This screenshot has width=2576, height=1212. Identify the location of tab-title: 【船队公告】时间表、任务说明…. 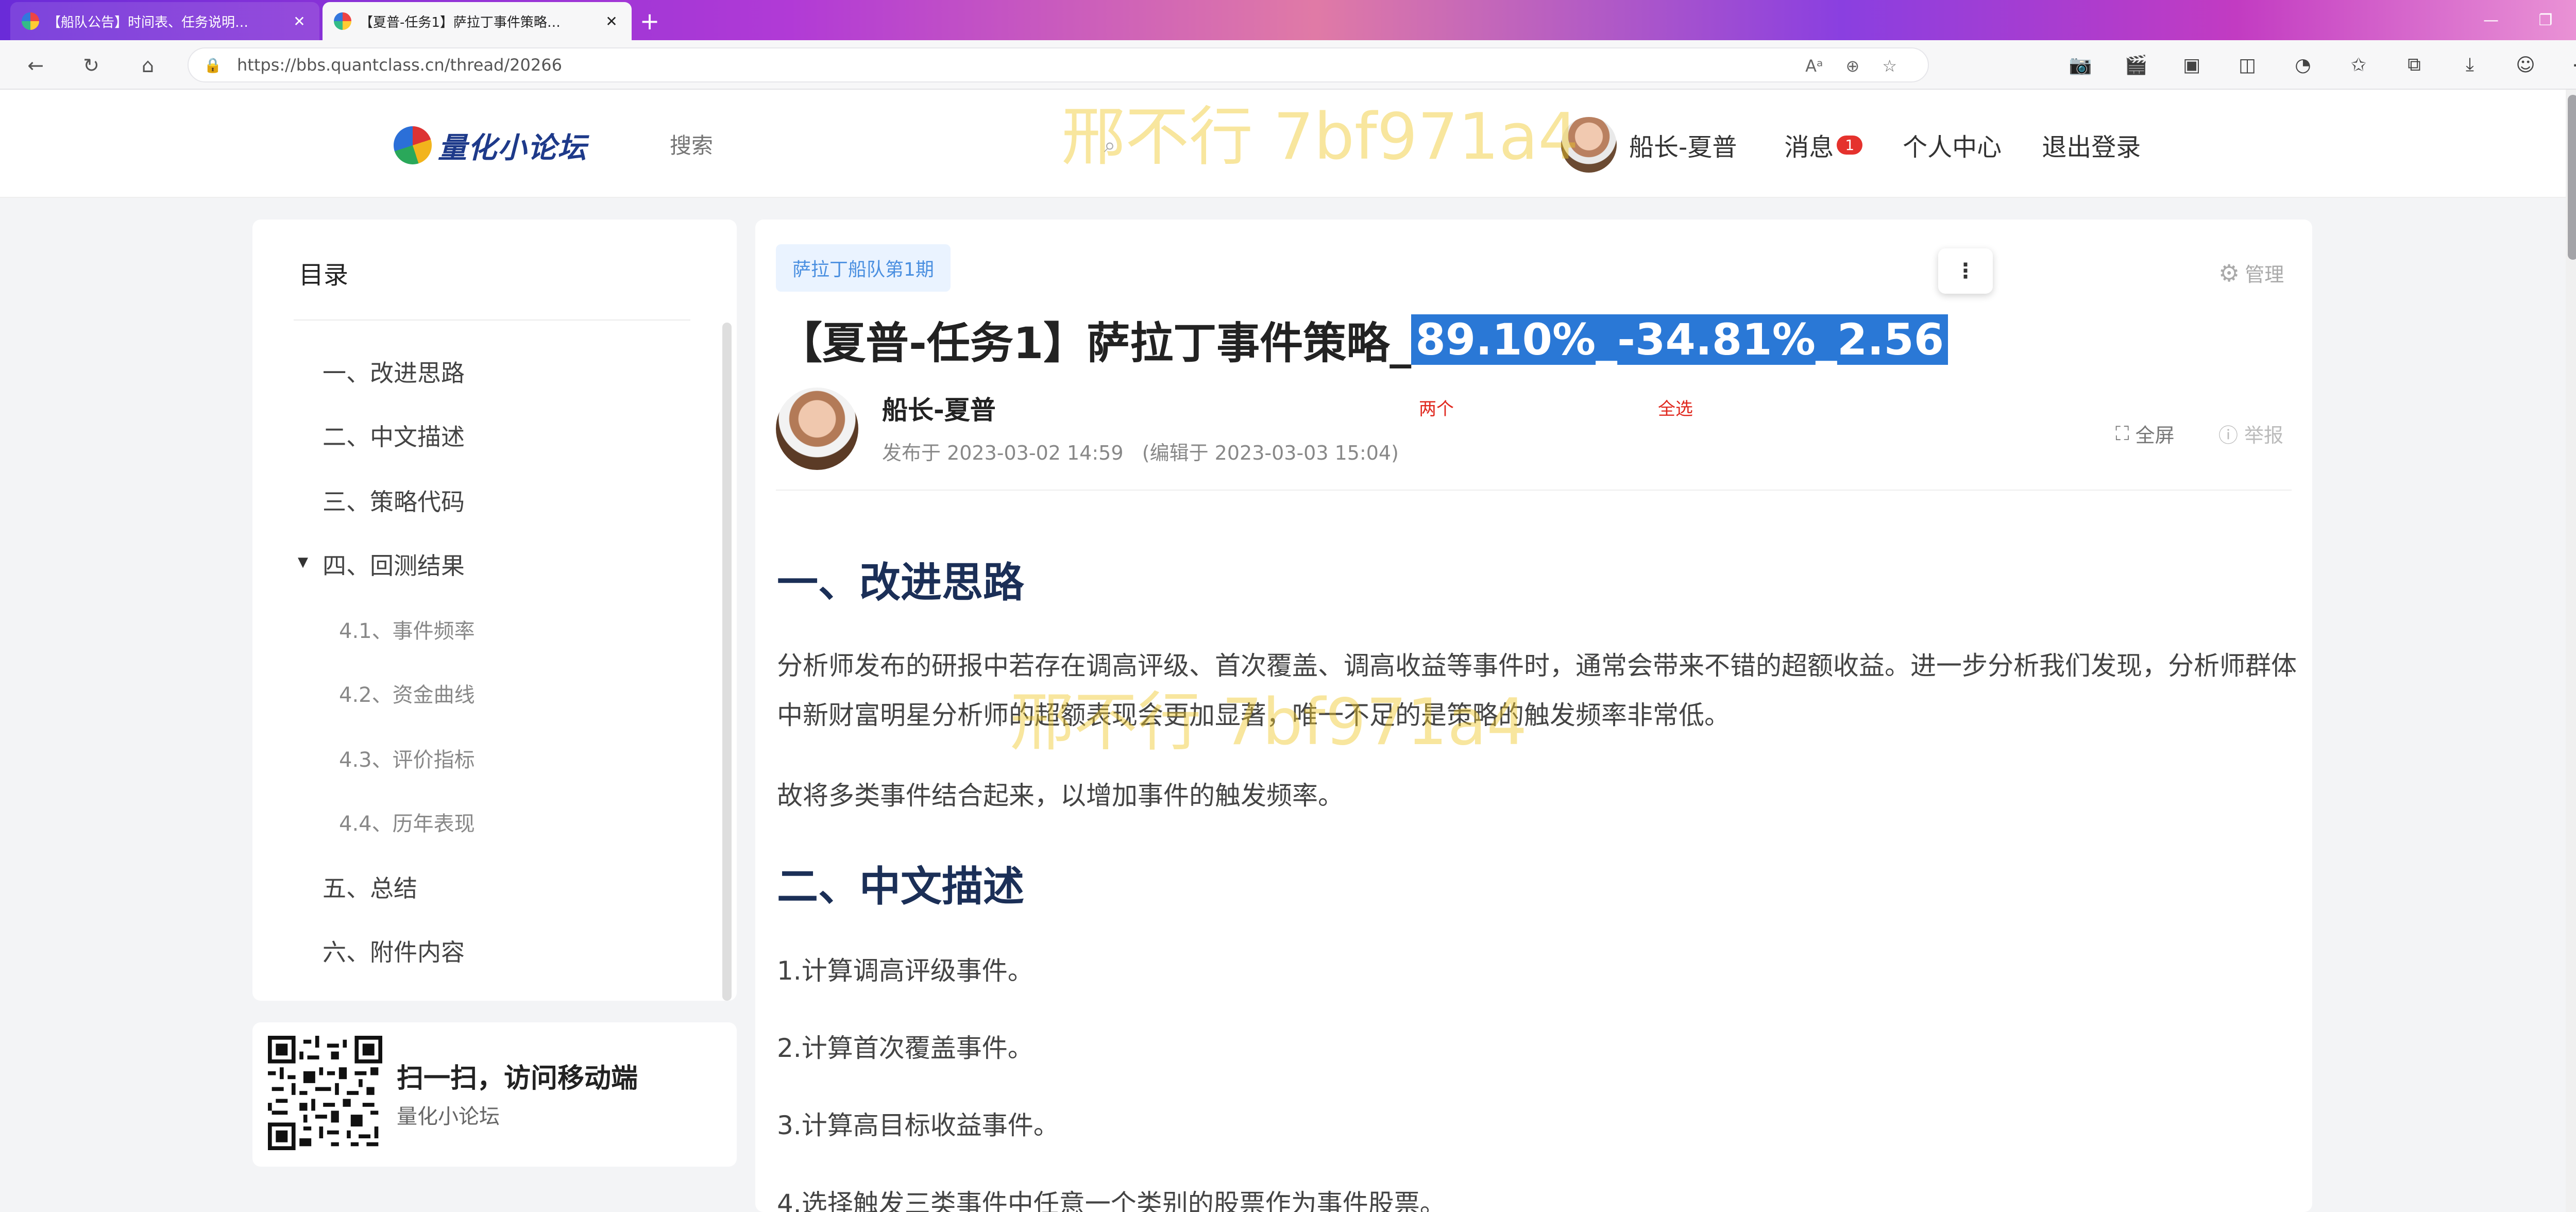
(148, 22).